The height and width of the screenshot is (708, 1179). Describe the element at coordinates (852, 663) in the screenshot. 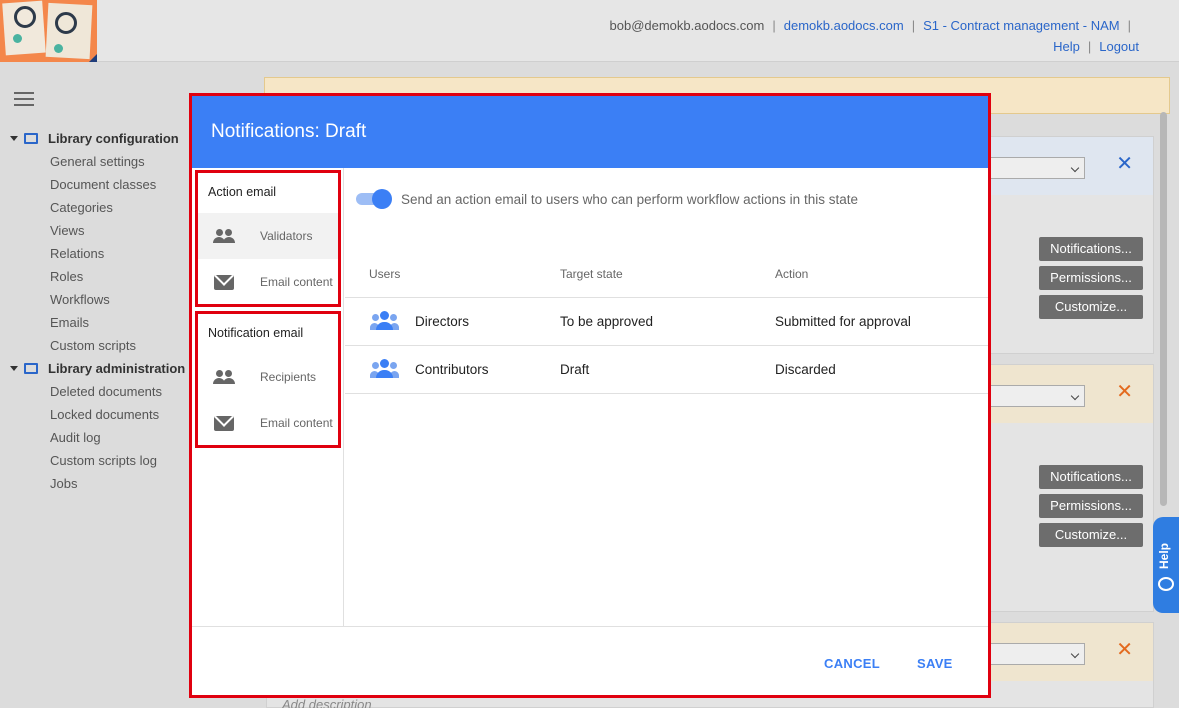

I see `cancel-button: CANCEL` at that location.